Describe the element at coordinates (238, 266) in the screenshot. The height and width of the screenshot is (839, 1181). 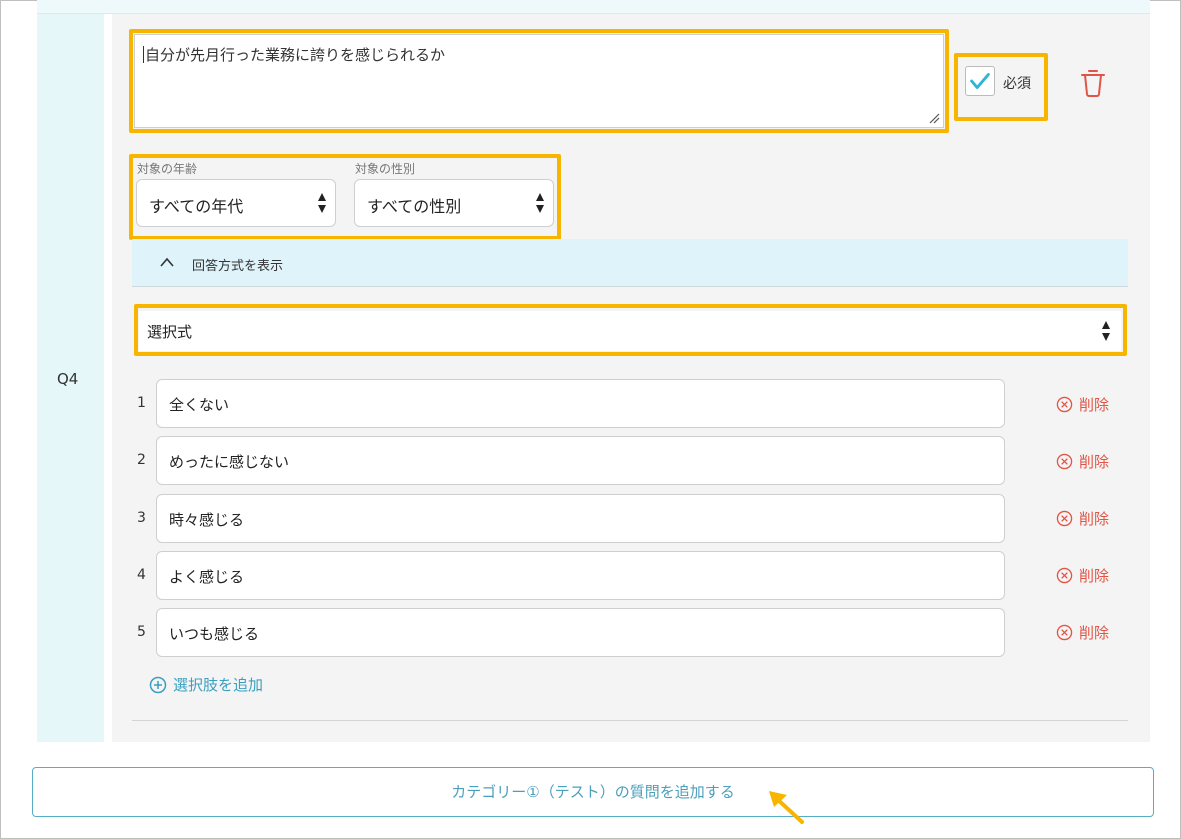
I see `answer-method-toggle-label: 回答方式を表示` at that location.